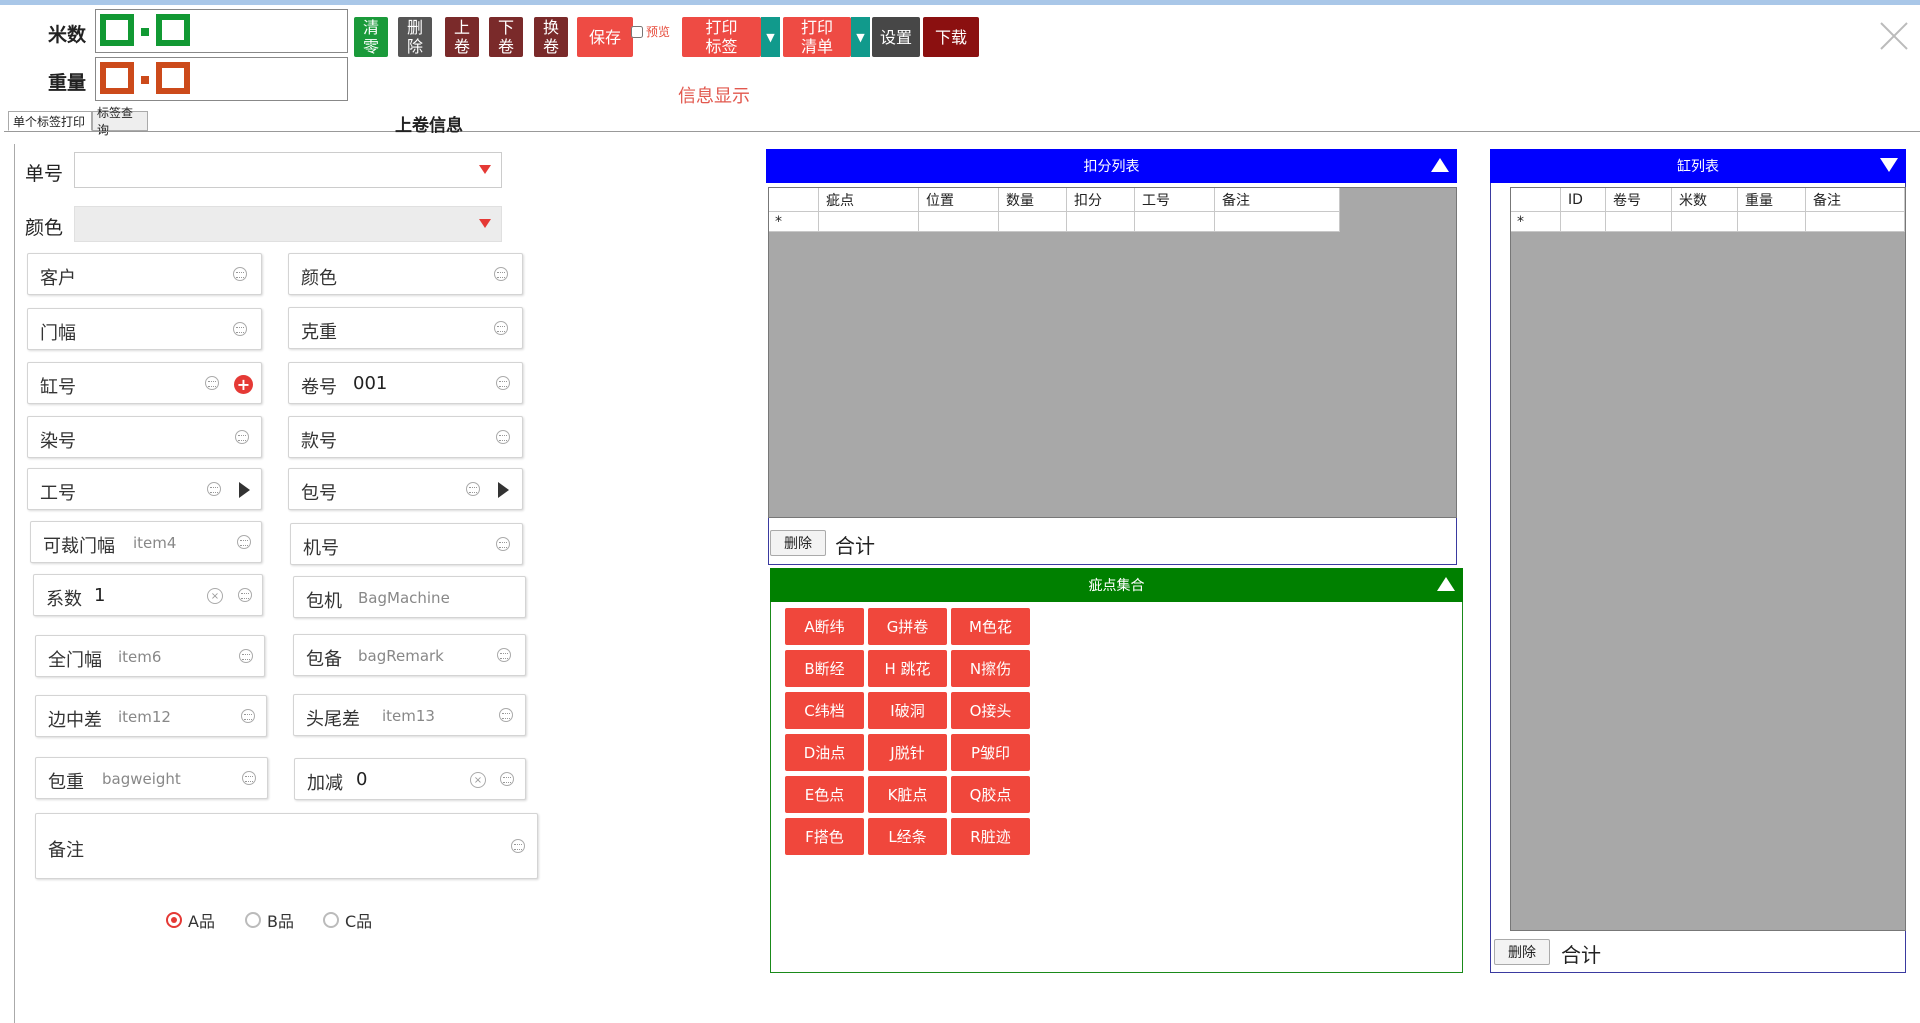 The width and height of the screenshot is (1920, 1023). What do you see at coordinates (650, 31) in the screenshot?
I see `preview-checkbox: 预览` at bounding box center [650, 31].